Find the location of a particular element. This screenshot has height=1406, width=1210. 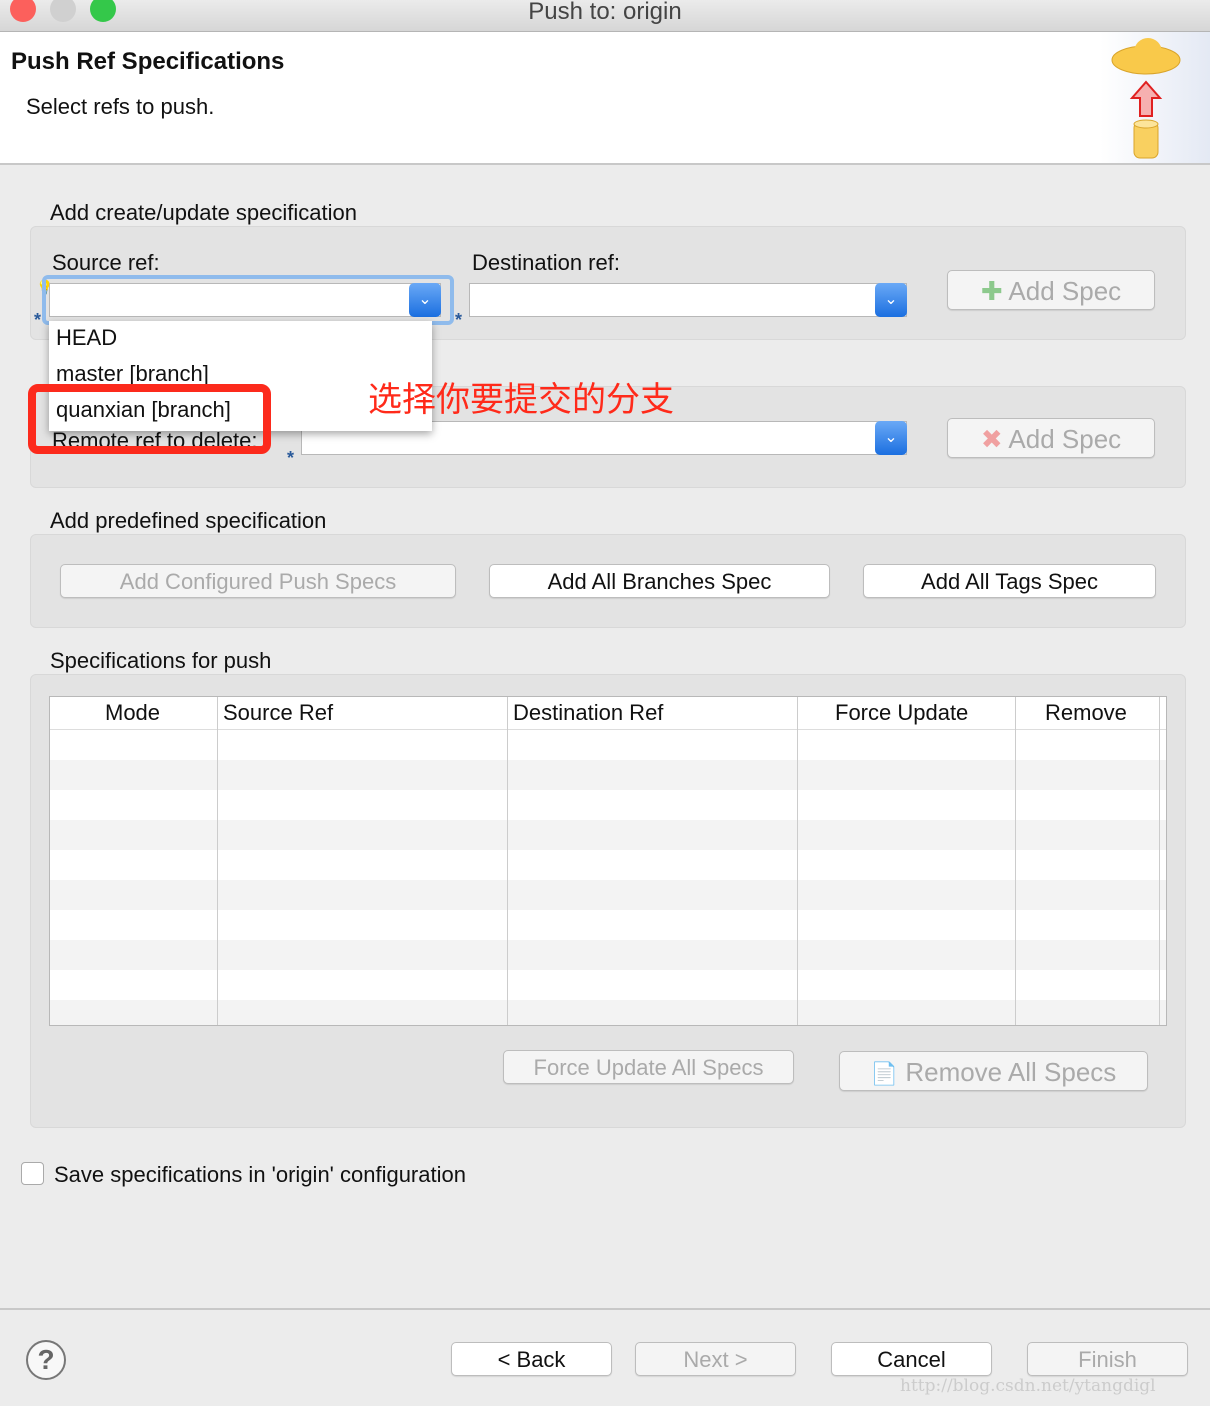

remove-all-icon: 📄 is located at coordinates (884, 1073).